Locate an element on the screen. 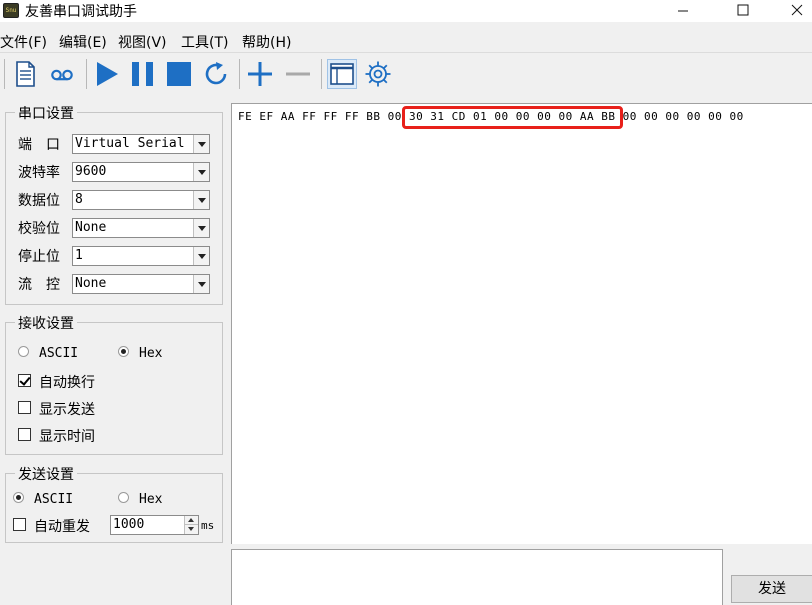 Image resolution: width=812 pixels, height=605 pixels. menu-edit: 编辑(E) is located at coordinates (83, 42).